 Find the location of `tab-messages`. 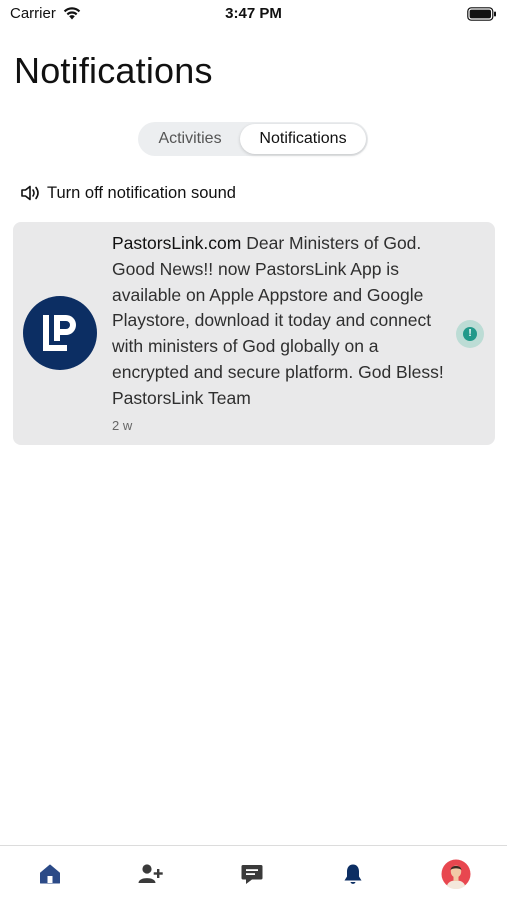

tab-messages is located at coordinates (252, 874).